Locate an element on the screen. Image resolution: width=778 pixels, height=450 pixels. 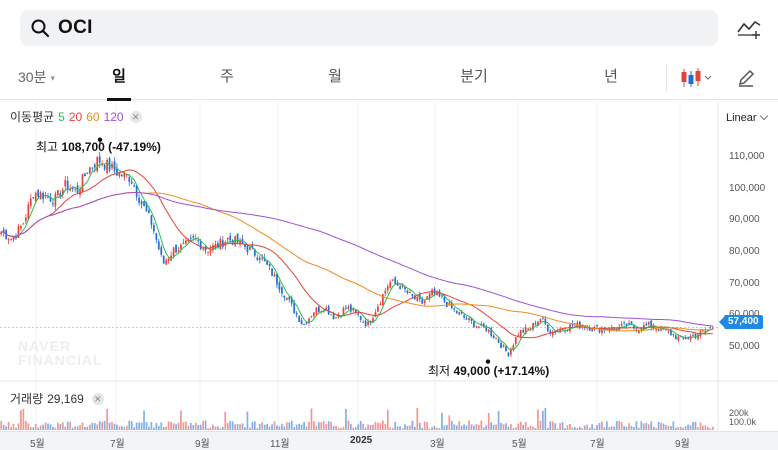
time-tick: 9월 is located at coordinates (682, 444).